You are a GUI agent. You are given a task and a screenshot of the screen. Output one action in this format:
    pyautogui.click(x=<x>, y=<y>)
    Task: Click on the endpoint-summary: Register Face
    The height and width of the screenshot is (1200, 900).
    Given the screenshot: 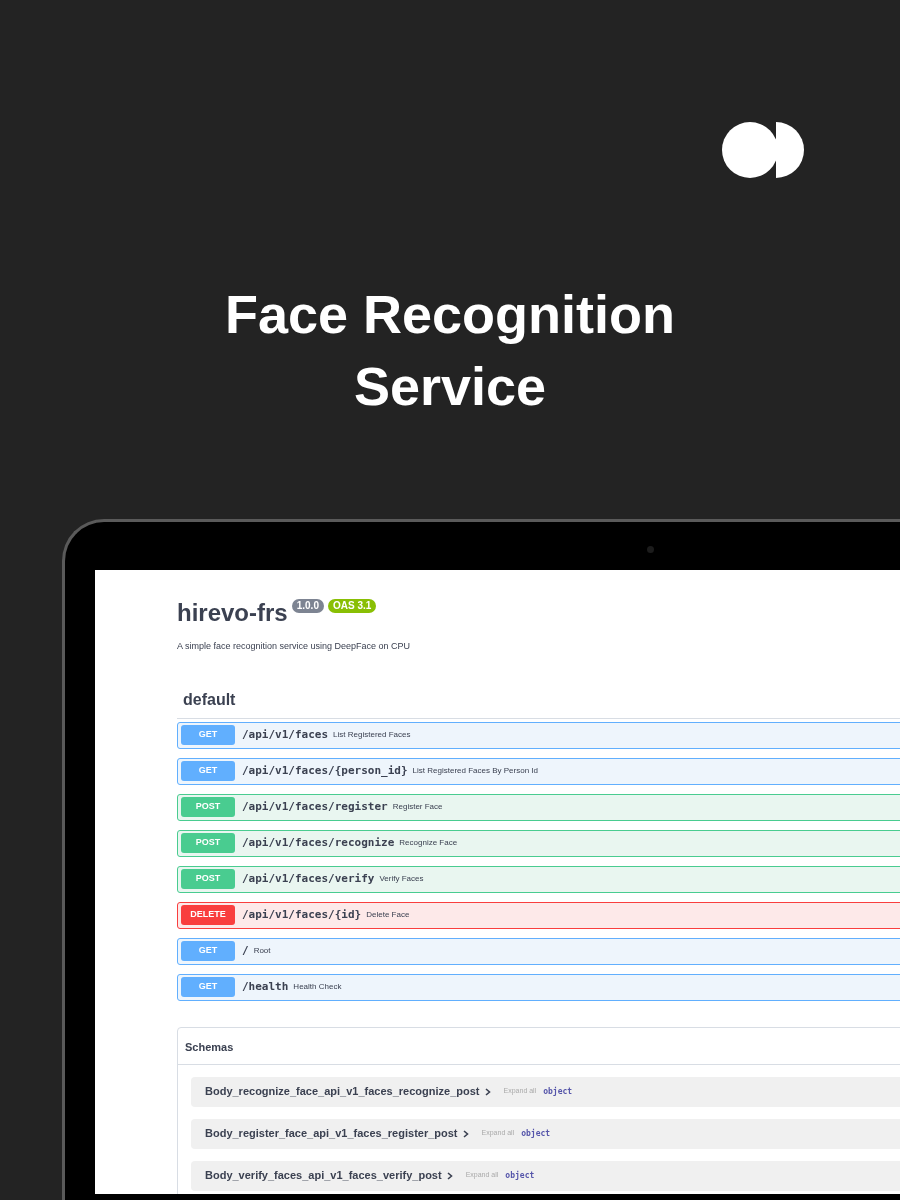 What is the action you would take?
    pyautogui.click(x=417, y=807)
    